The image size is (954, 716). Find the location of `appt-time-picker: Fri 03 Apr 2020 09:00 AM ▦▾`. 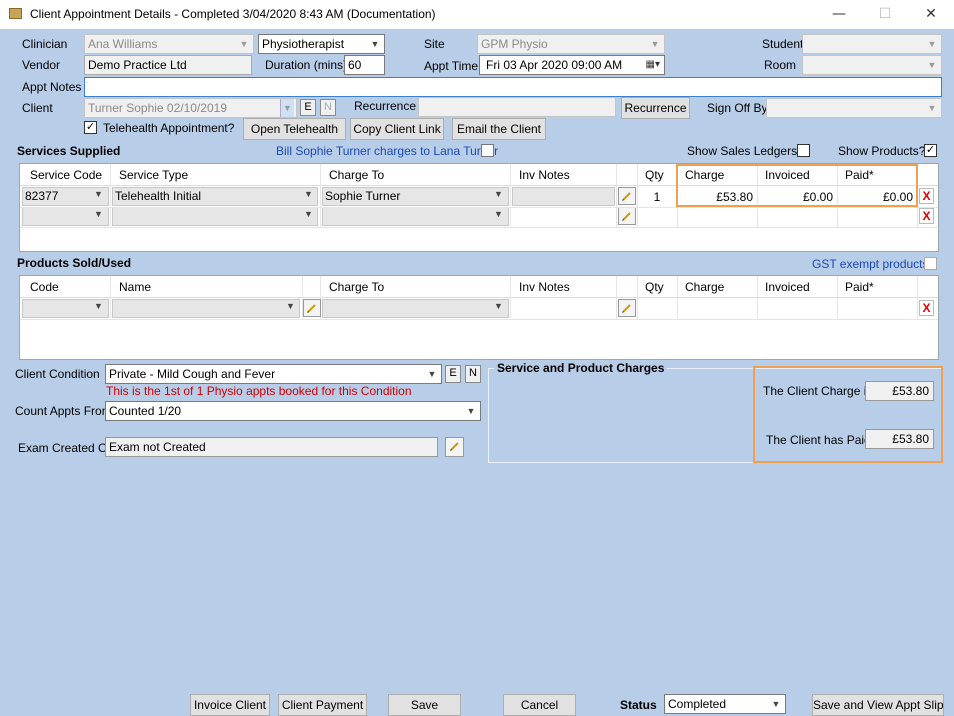

appt-time-picker: Fri 03 Apr 2020 09:00 AM ▦▾ is located at coordinates (572, 65).